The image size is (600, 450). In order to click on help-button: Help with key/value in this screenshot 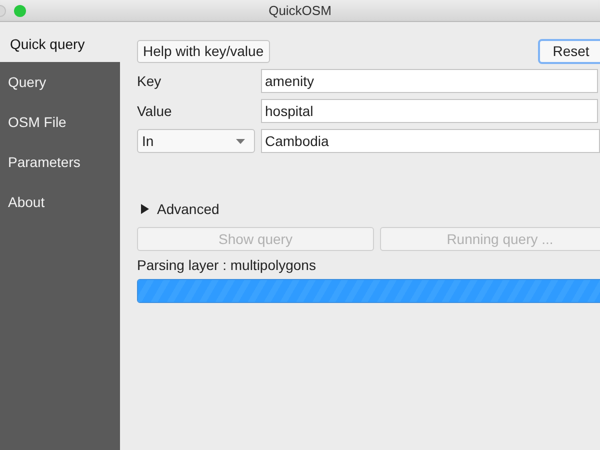, I will do `click(203, 51)`.